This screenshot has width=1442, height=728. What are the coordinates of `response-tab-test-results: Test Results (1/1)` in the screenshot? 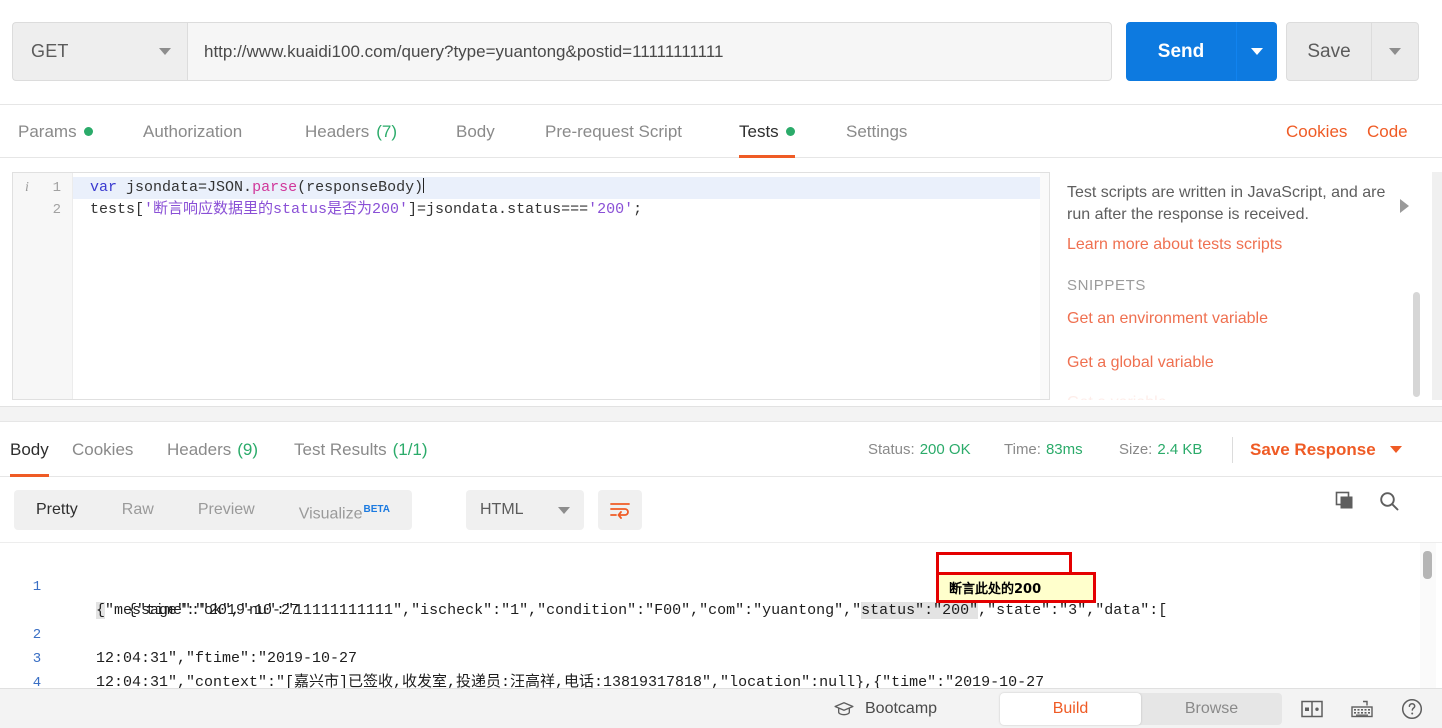 It's located at (361, 449).